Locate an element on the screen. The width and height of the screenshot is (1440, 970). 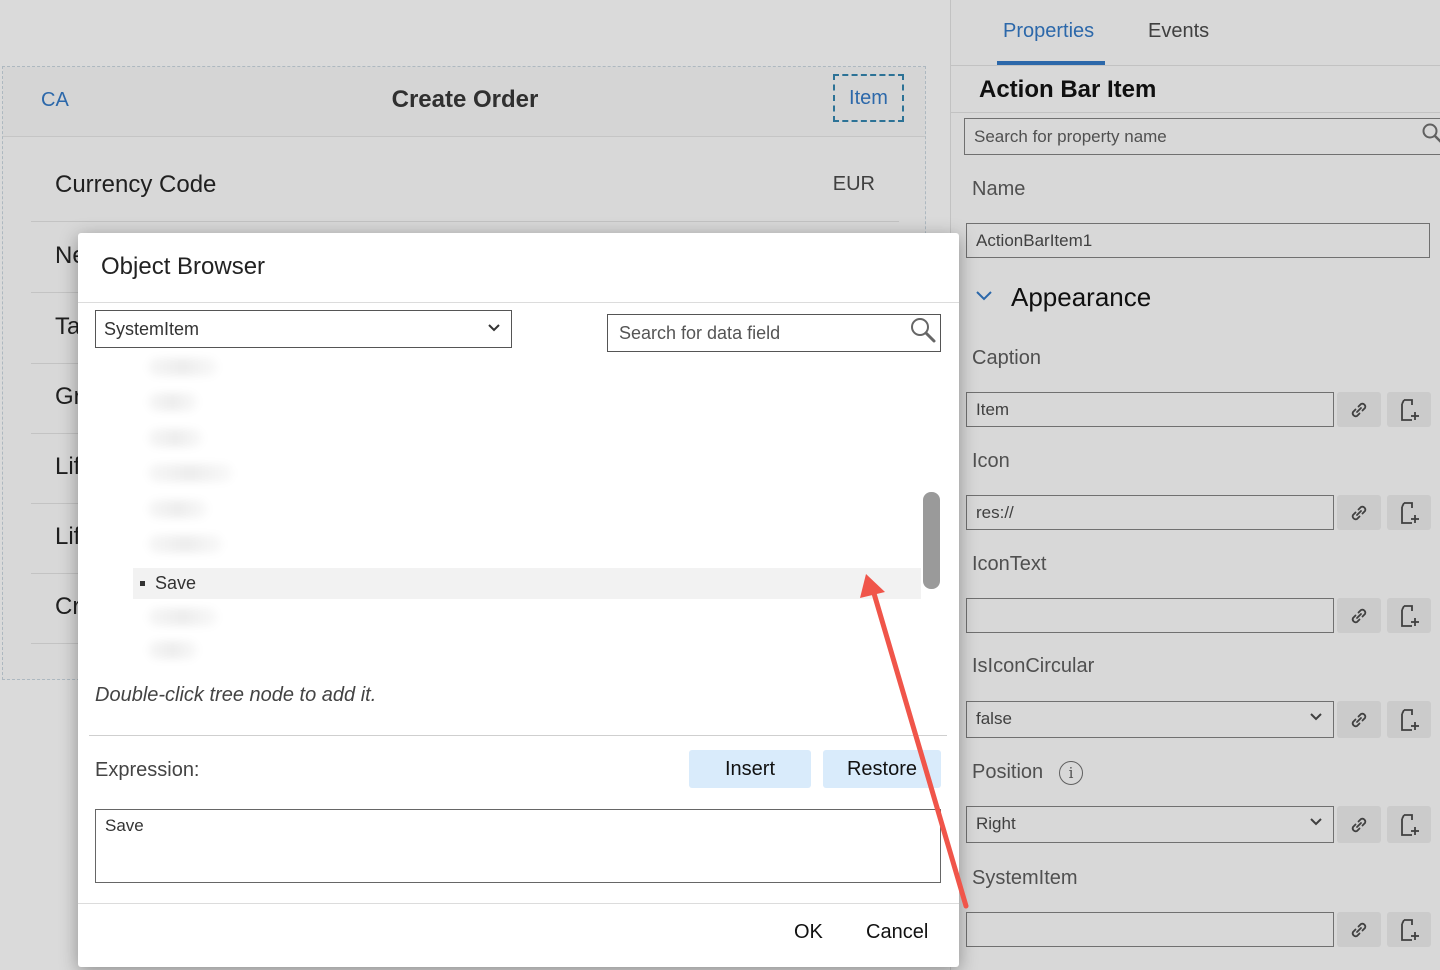
chevron-down-icon is located at coordinates (494, 328).